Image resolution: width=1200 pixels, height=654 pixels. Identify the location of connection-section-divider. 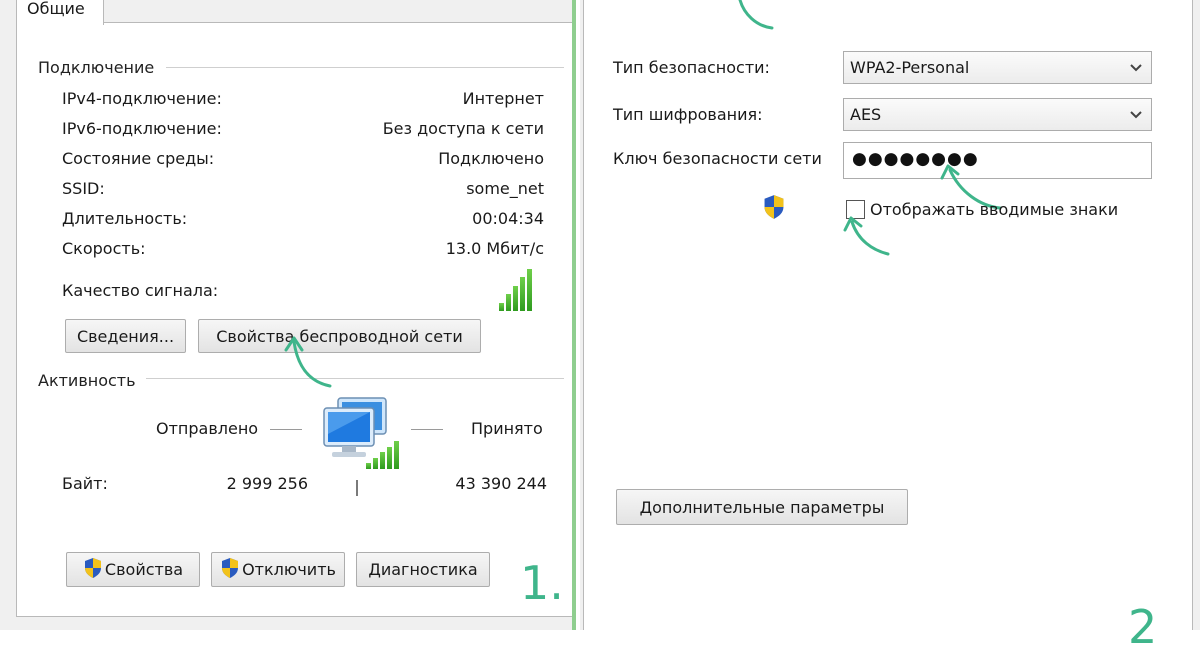
(365, 67).